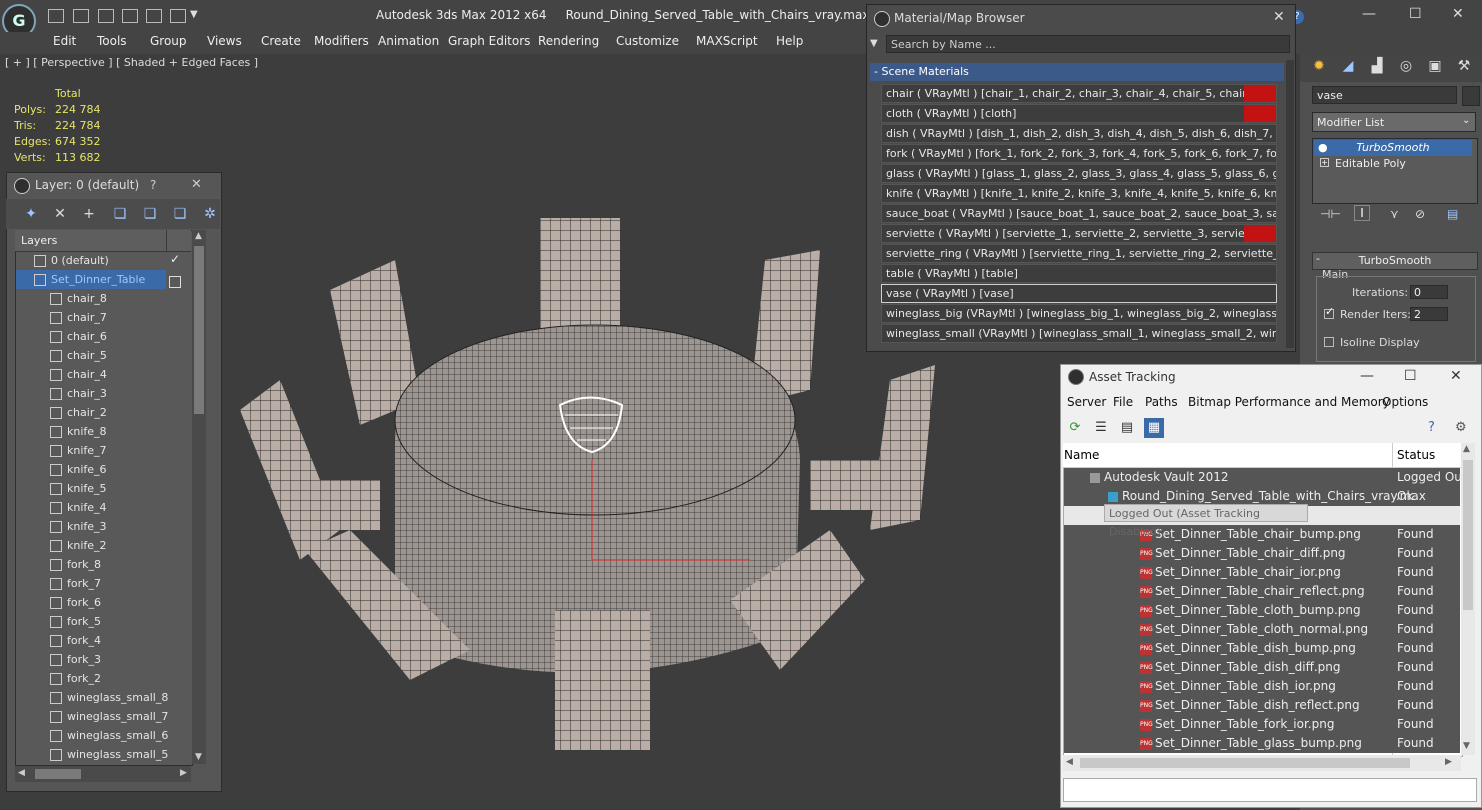  Describe the element at coordinates (168, 41) in the screenshot. I see `menu-group: Group` at that location.